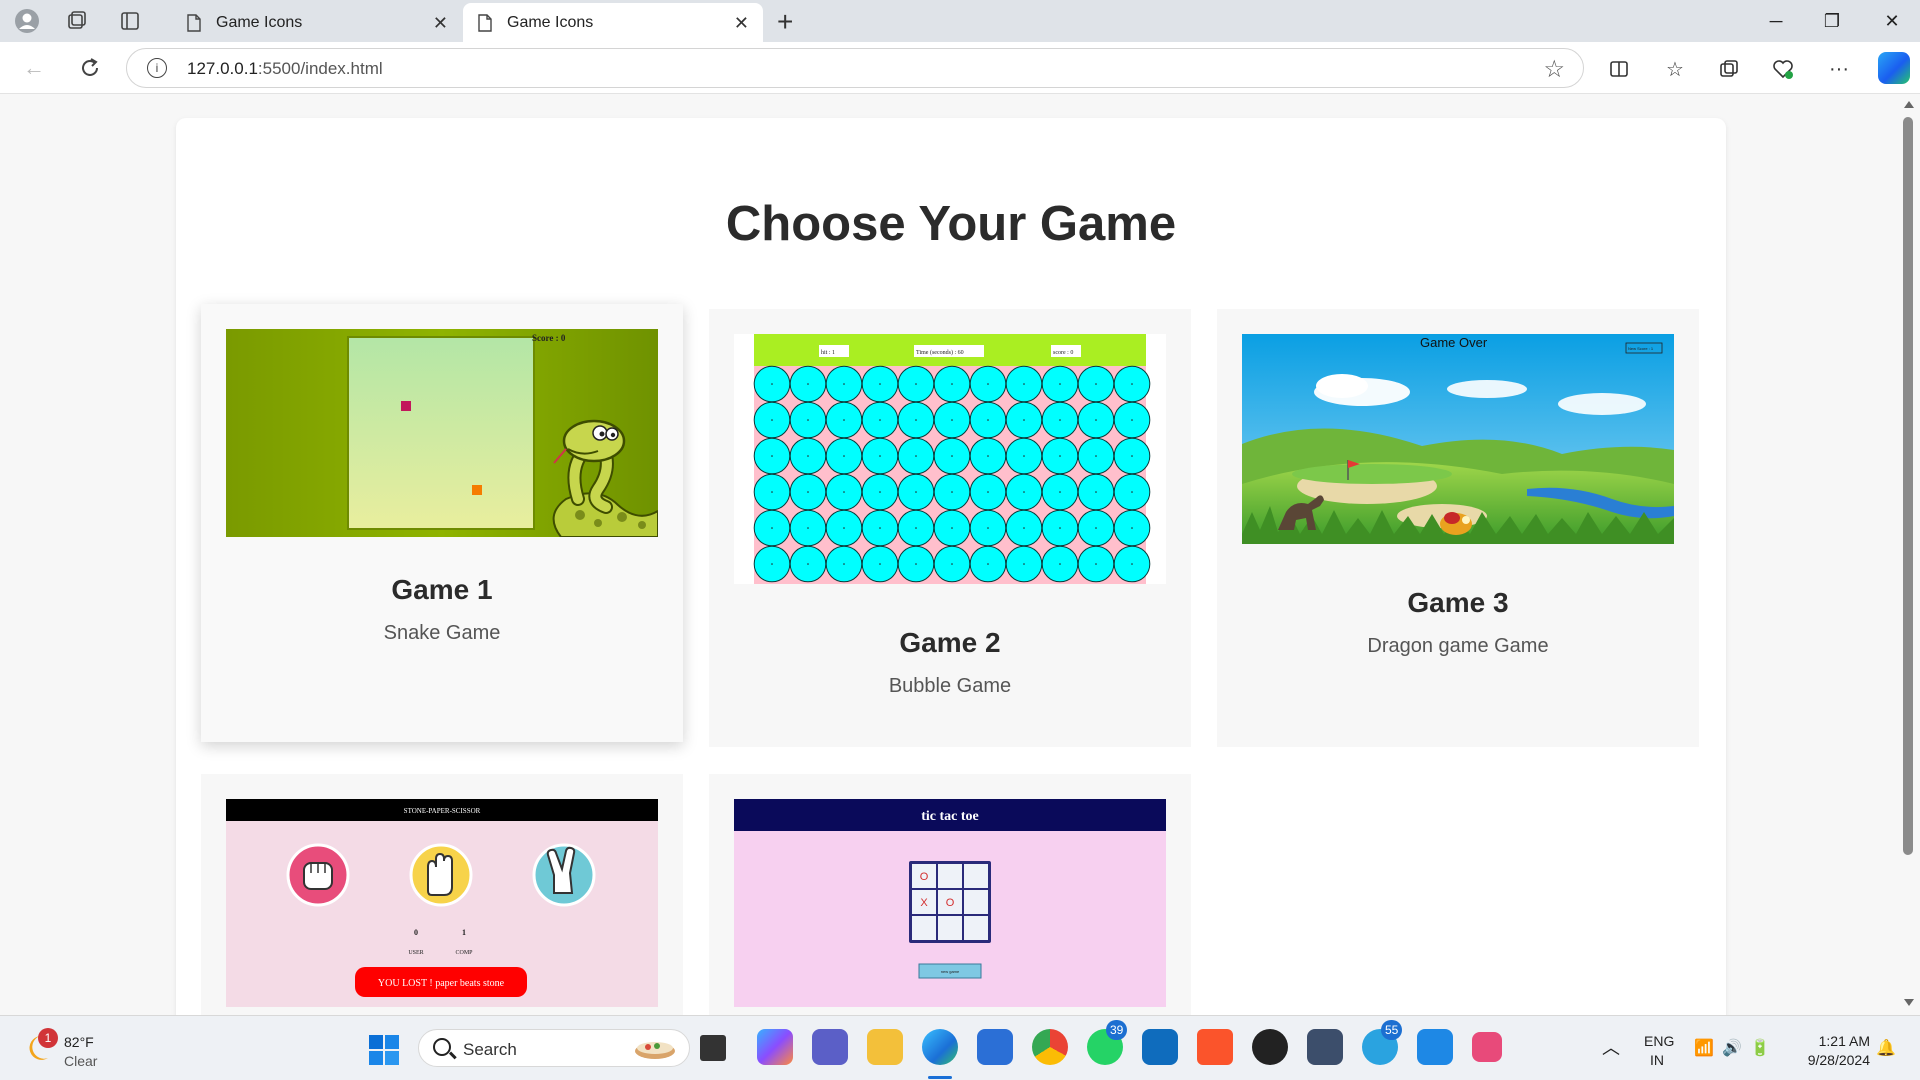 This screenshot has height=1080, width=1920. What do you see at coordinates (855, 68) in the screenshot?
I see `address-bar: i 127.0.0.1:5500/index.html ☆` at bounding box center [855, 68].